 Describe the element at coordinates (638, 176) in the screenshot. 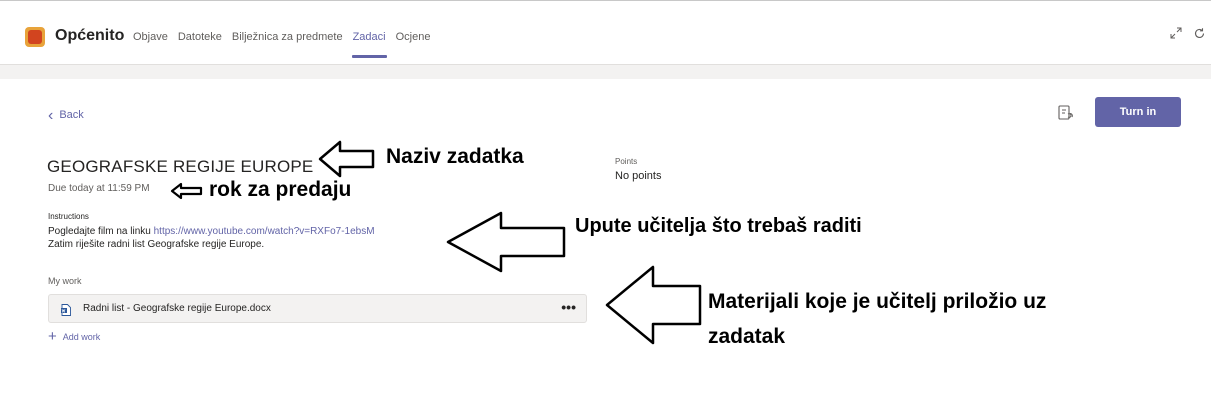

I see `points-value: No points` at that location.